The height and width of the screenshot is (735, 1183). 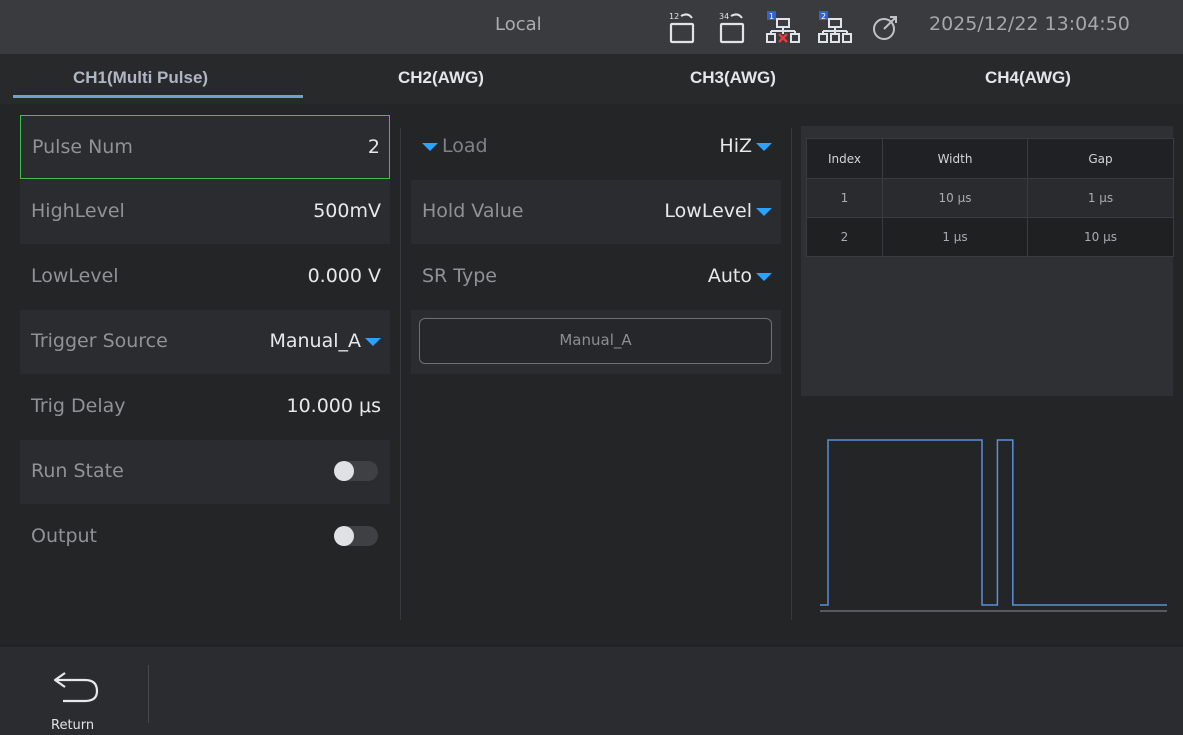 I want to click on low-level-label: LowLevel, so click(x=75, y=276).